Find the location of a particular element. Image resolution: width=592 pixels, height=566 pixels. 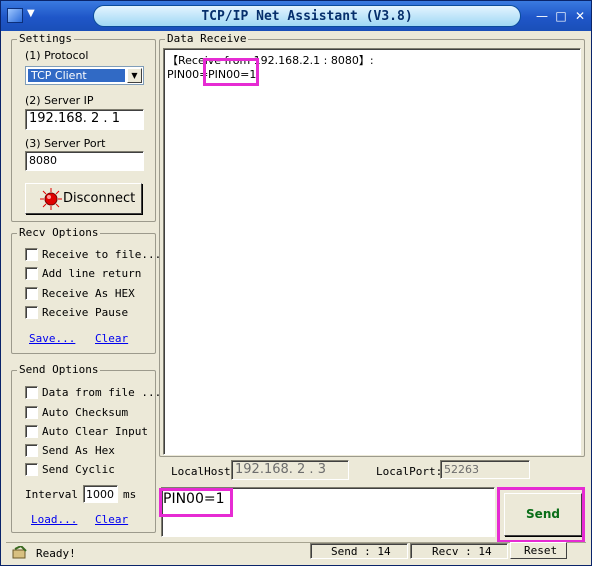

interval-unit: ms is located at coordinates (130, 494).